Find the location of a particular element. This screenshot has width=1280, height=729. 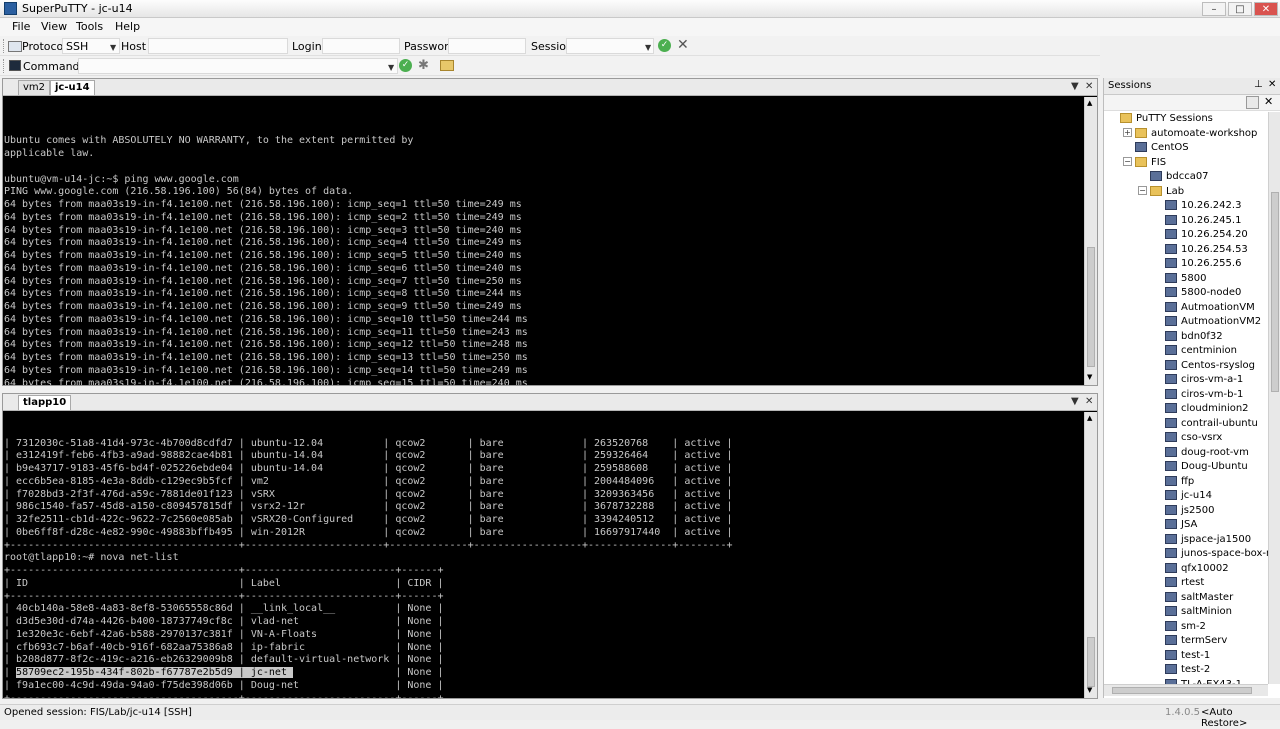

session-tree-item: 5800-node0 is located at coordinates (1186, 293).